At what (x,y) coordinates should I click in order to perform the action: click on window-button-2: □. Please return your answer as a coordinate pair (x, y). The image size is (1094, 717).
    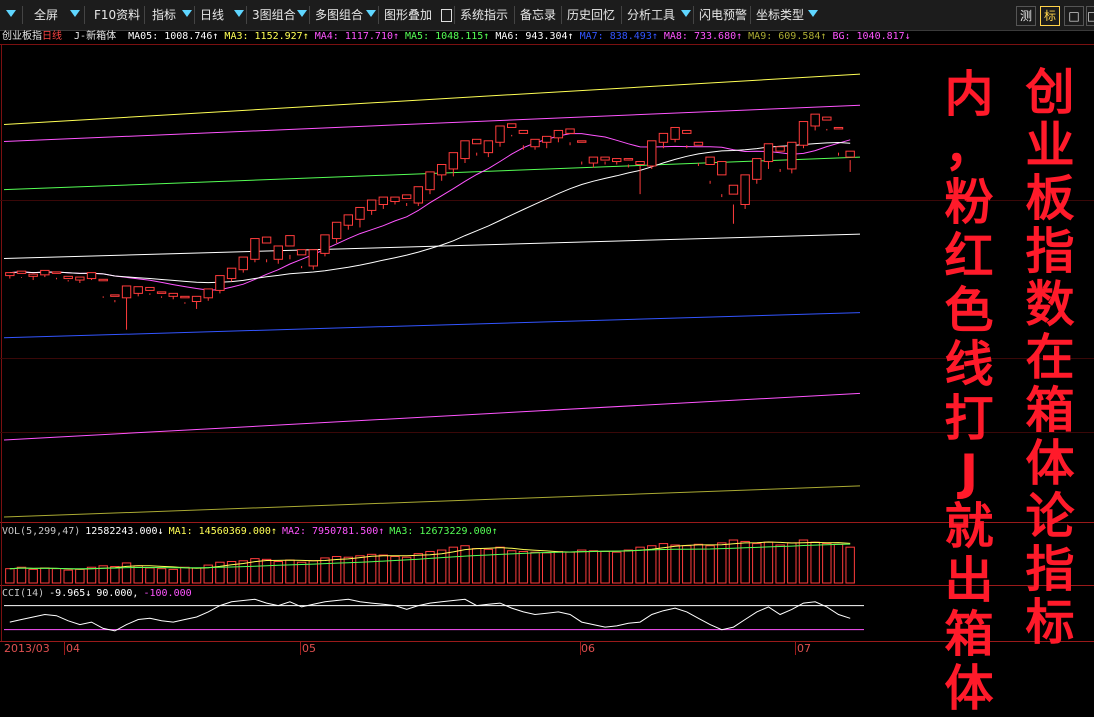
    Looking at the image, I should click on (1090, 16).